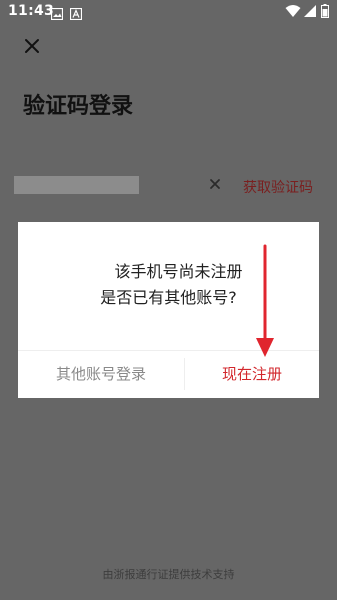 This screenshot has height=600, width=337. I want to click on clear-icon, so click(215, 184).